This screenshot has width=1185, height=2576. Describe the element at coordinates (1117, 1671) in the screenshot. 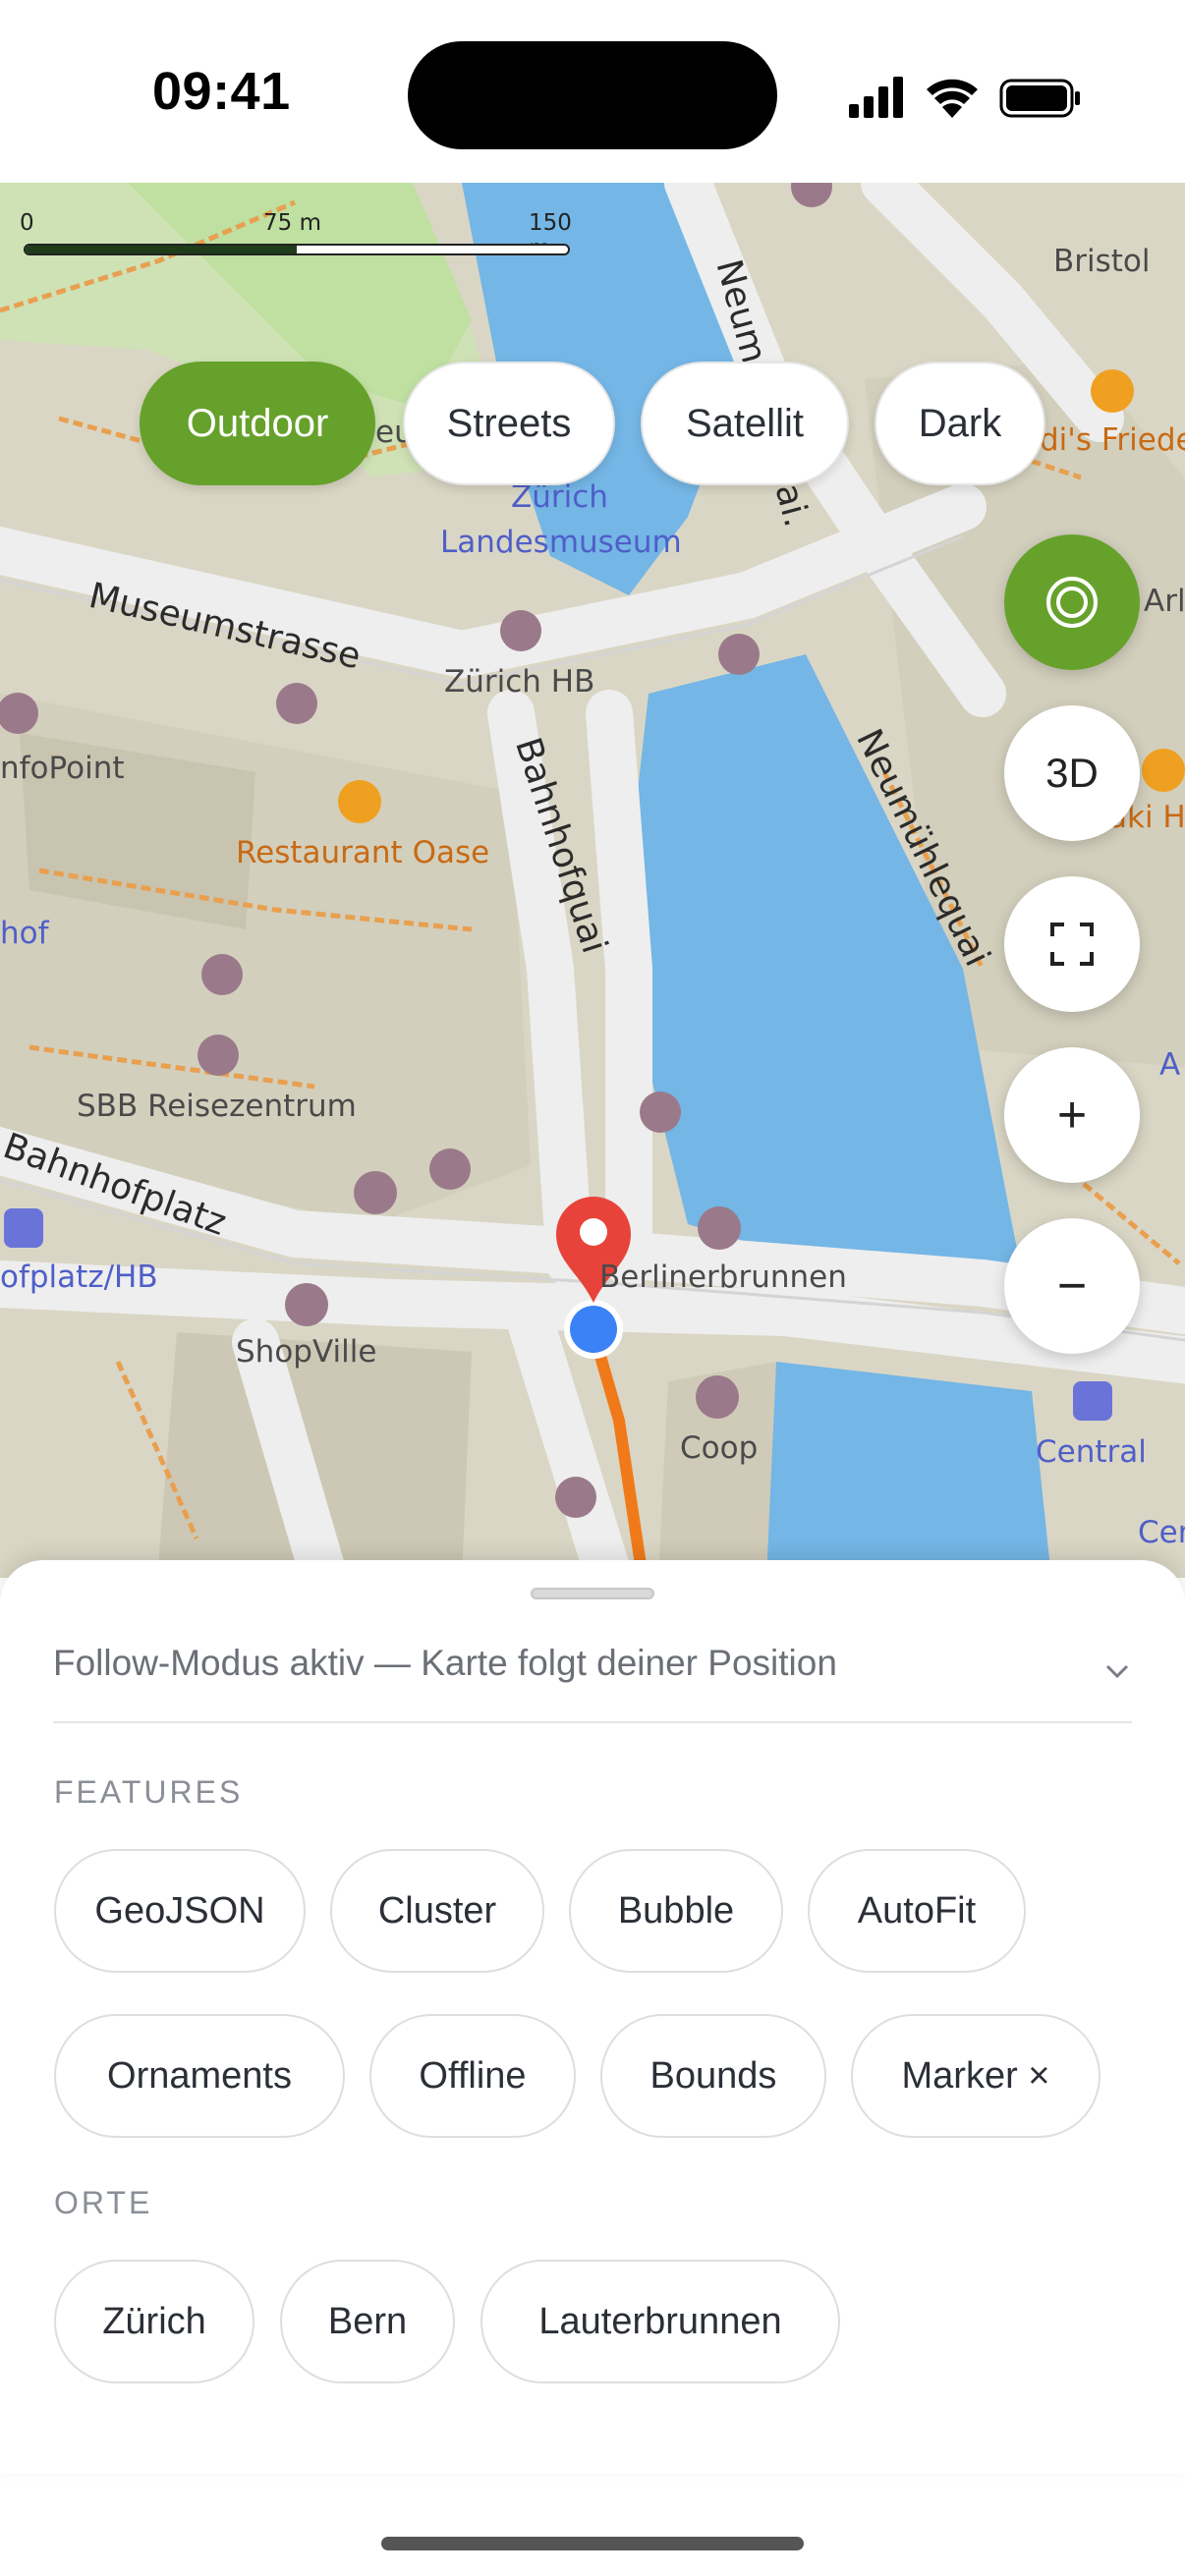

I see `chevron-down-icon` at that location.